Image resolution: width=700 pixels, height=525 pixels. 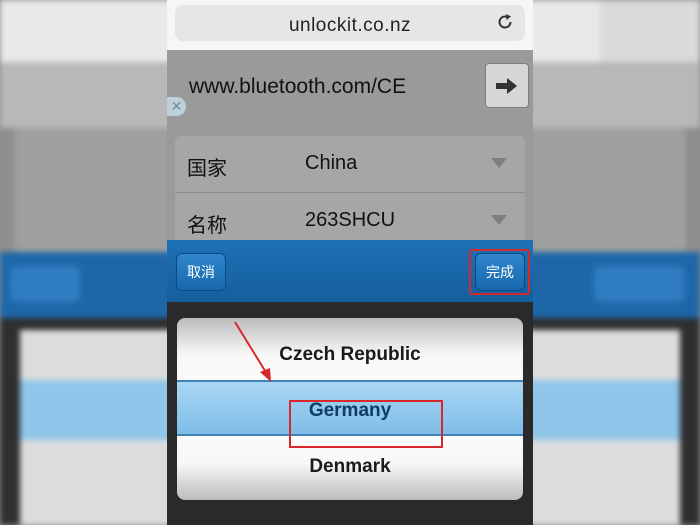 I want to click on arrow-right-icon, so click(x=506, y=86).